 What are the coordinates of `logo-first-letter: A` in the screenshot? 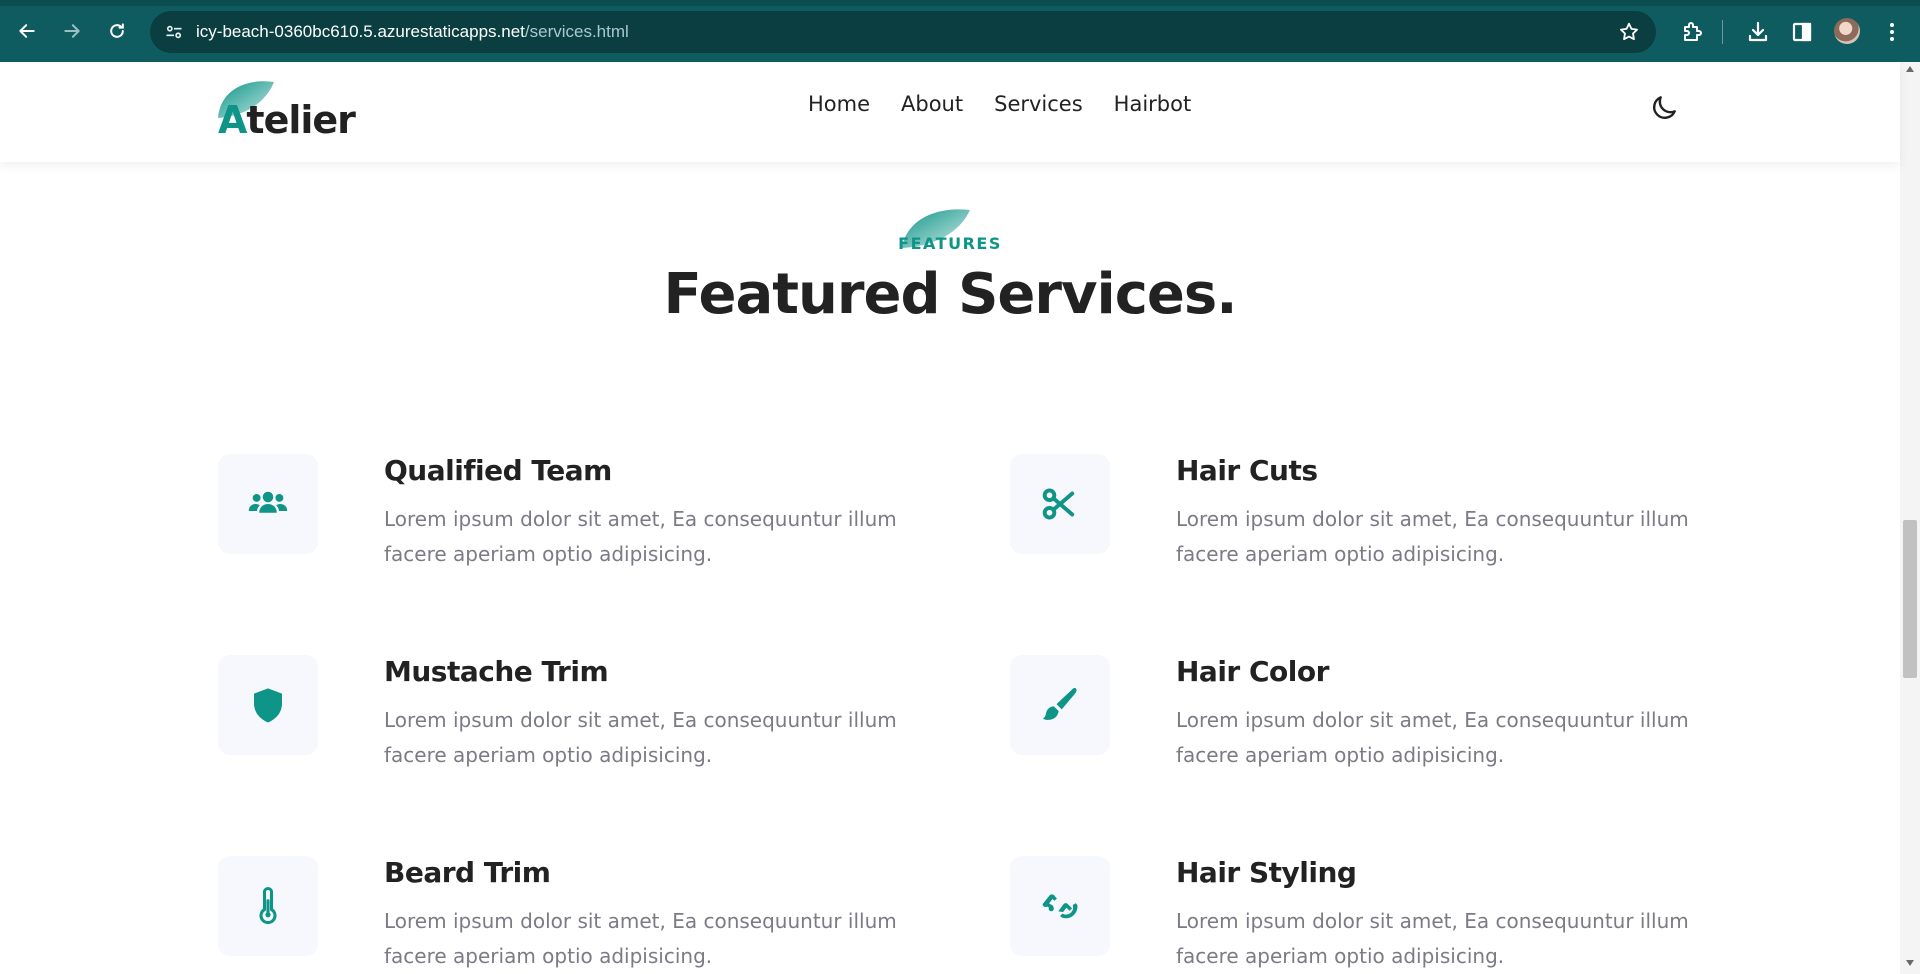 It's located at (232, 120).